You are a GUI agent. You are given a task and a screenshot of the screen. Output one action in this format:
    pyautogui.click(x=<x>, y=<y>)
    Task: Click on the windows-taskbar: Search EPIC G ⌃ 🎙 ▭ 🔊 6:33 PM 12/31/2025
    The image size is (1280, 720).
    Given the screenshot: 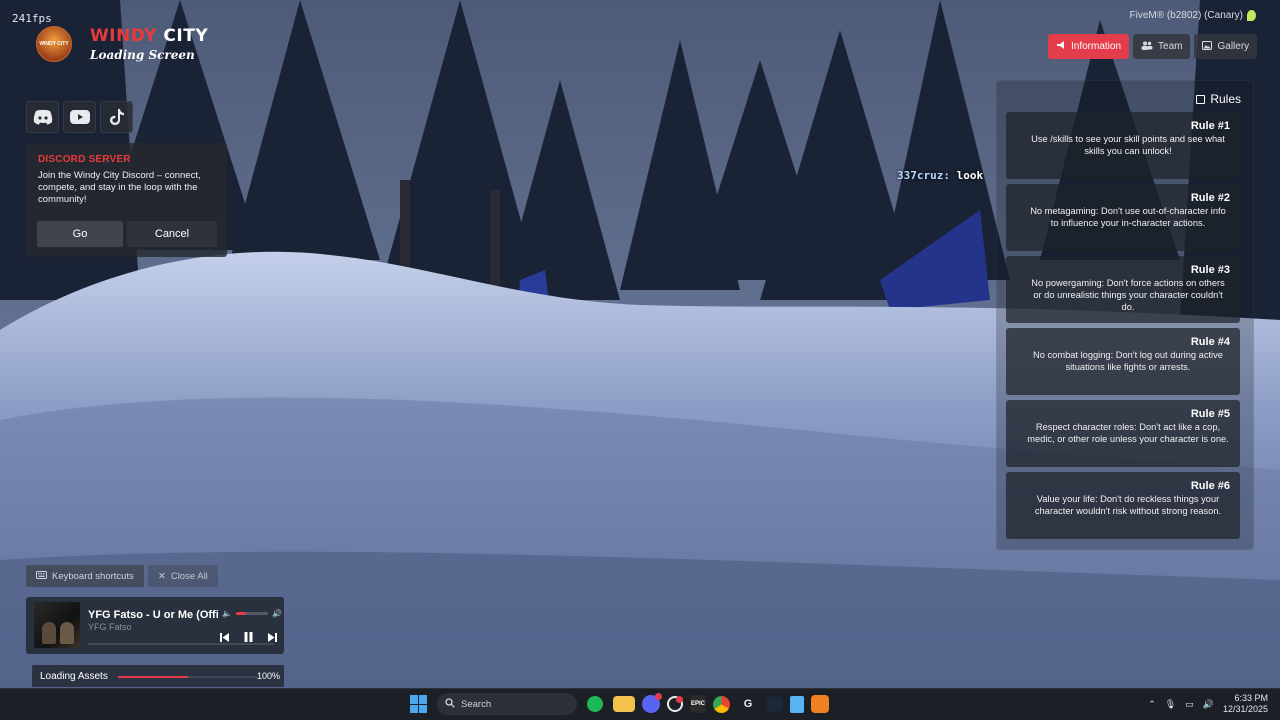 What is the action you would take?
    pyautogui.click(x=640, y=704)
    